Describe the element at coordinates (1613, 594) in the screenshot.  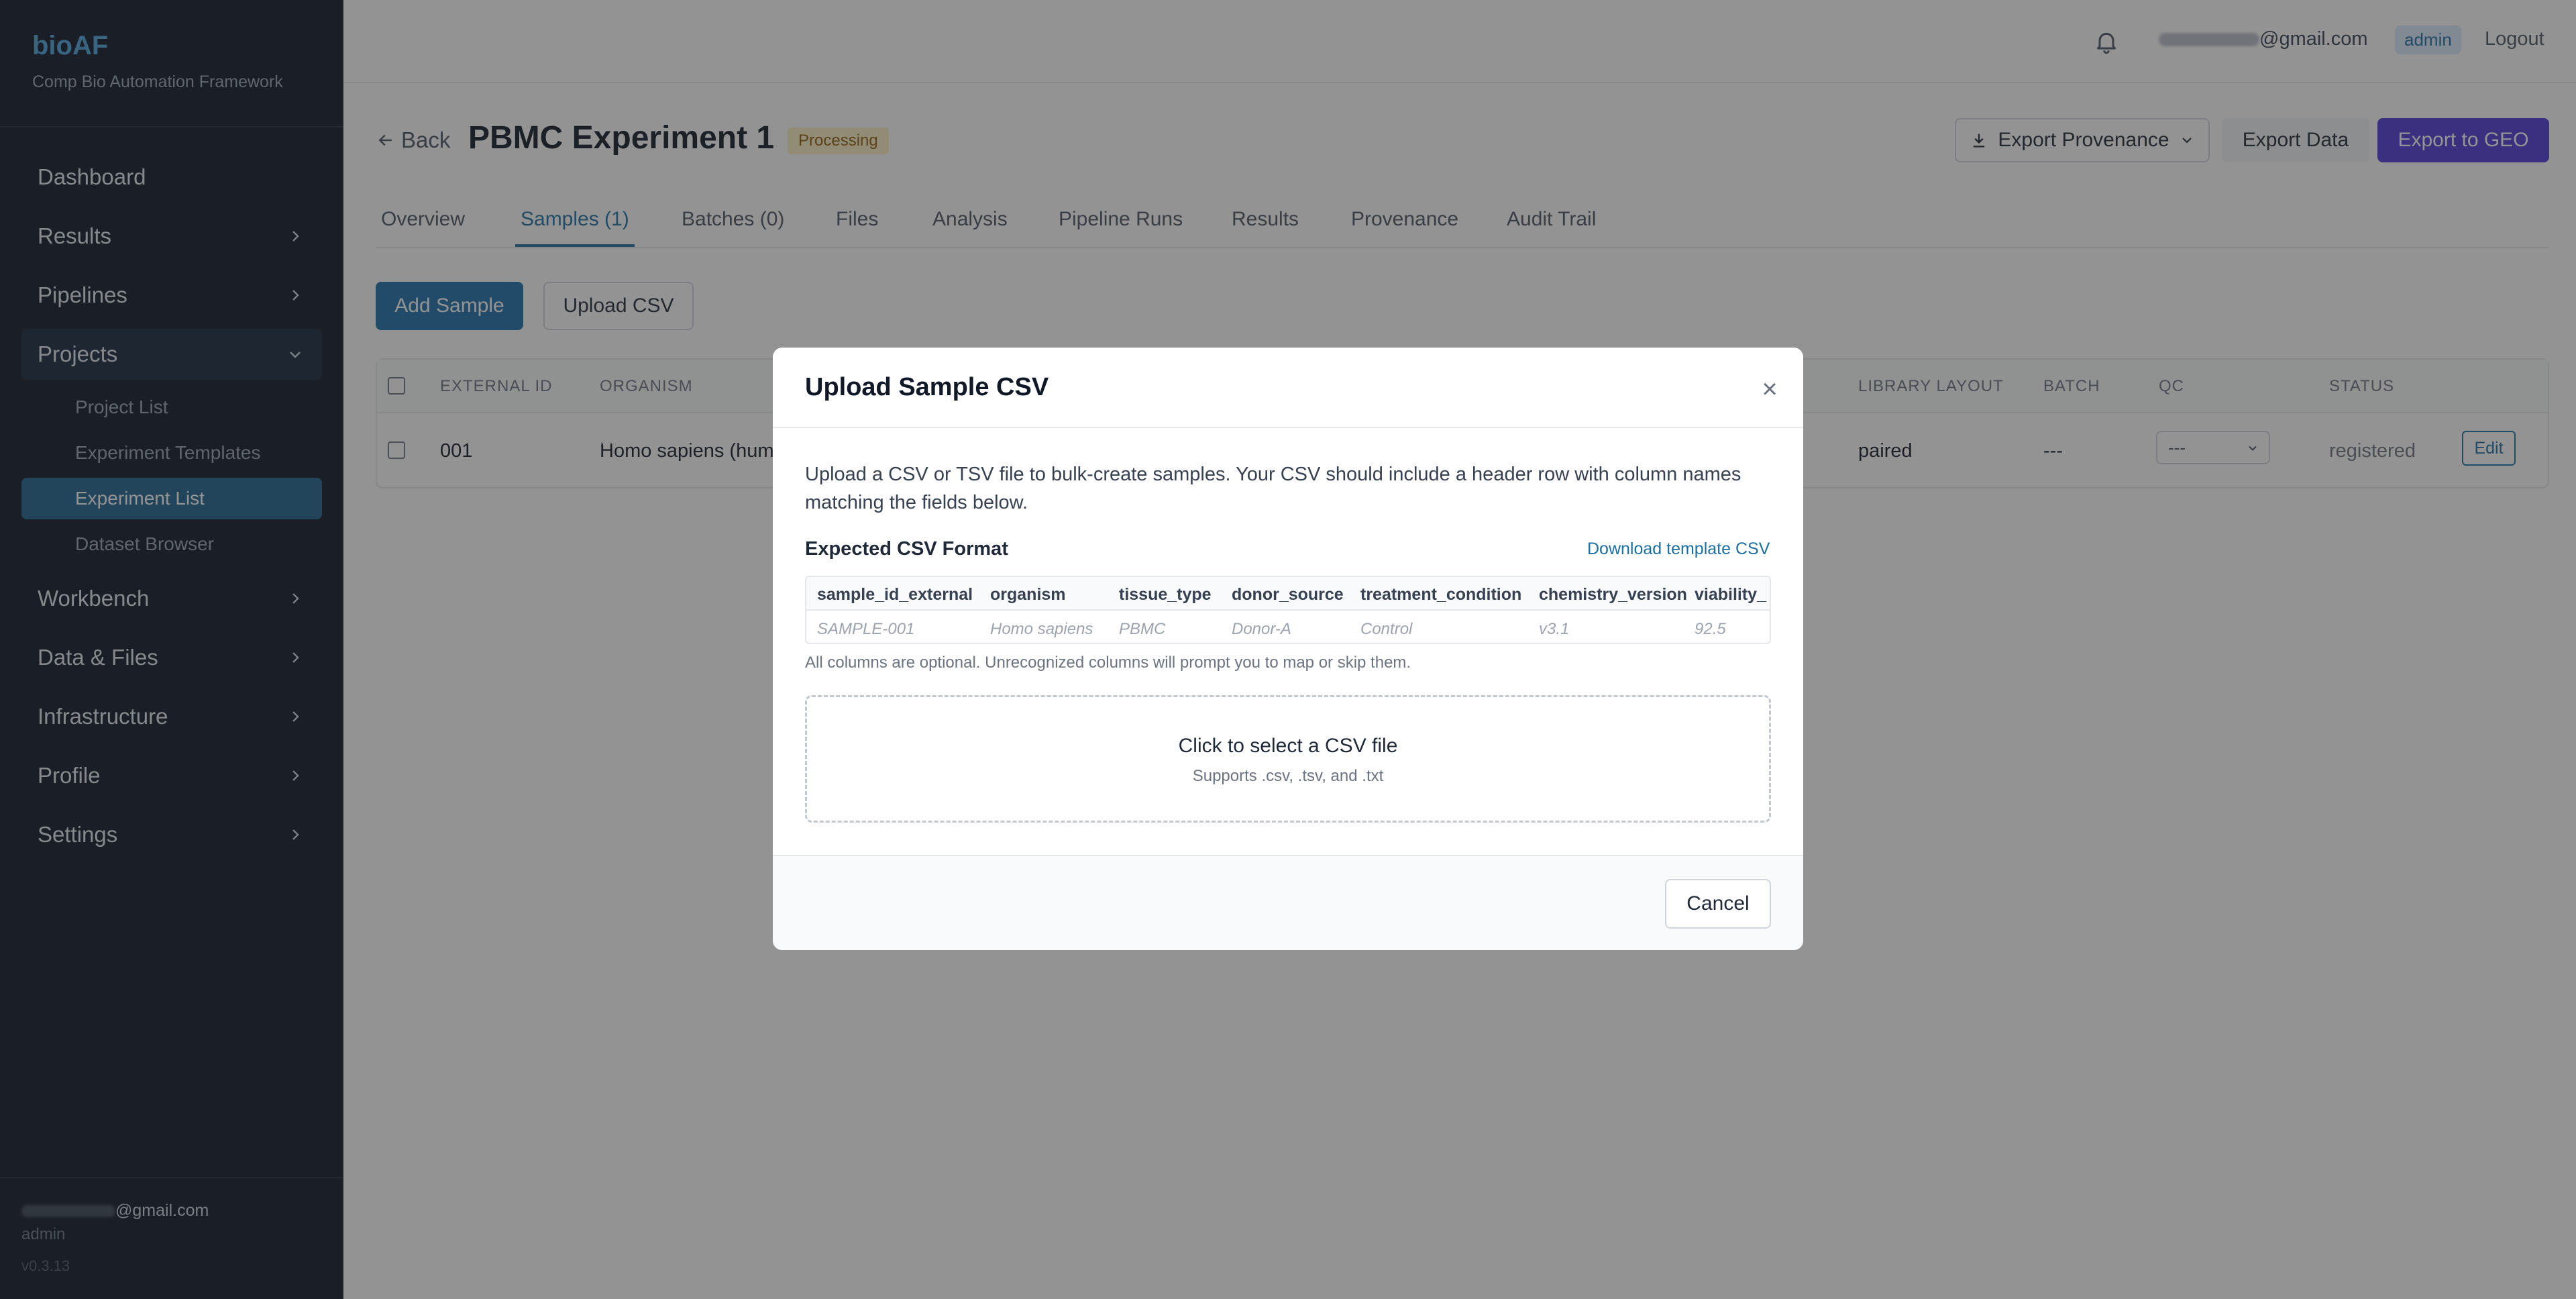
I see `csv-column: chemistry_version` at that location.